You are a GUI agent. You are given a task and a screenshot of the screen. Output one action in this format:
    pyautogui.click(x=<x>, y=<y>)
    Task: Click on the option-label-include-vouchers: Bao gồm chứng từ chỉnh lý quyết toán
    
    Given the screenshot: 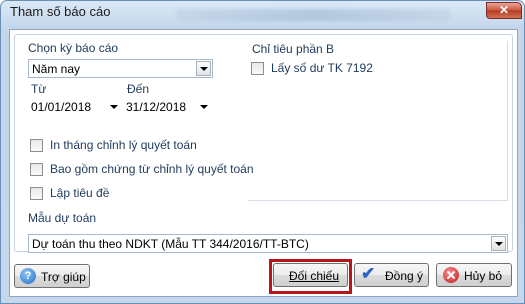 What is the action you would take?
    pyautogui.click(x=152, y=169)
    